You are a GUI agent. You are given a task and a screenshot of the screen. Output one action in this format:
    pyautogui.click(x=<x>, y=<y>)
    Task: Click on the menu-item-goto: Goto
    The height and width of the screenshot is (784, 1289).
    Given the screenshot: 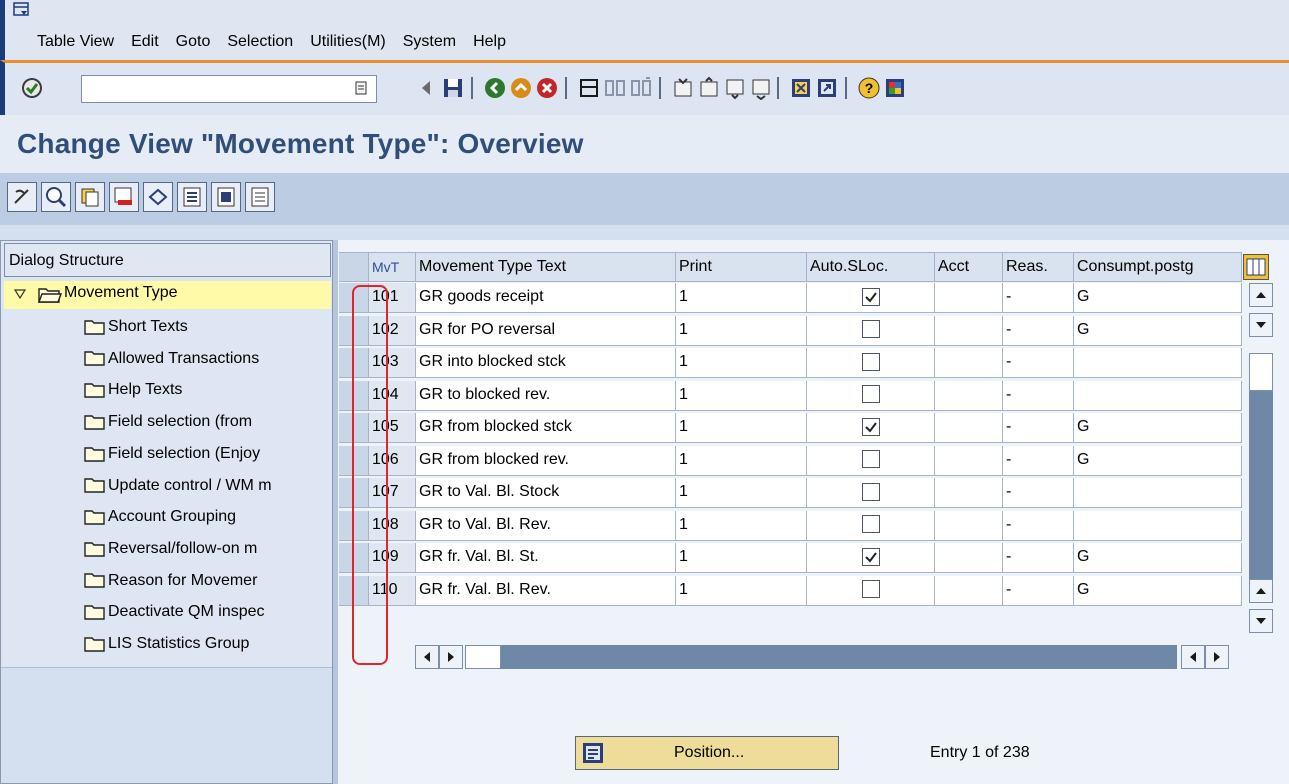 What is the action you would take?
    pyautogui.click(x=193, y=42)
    